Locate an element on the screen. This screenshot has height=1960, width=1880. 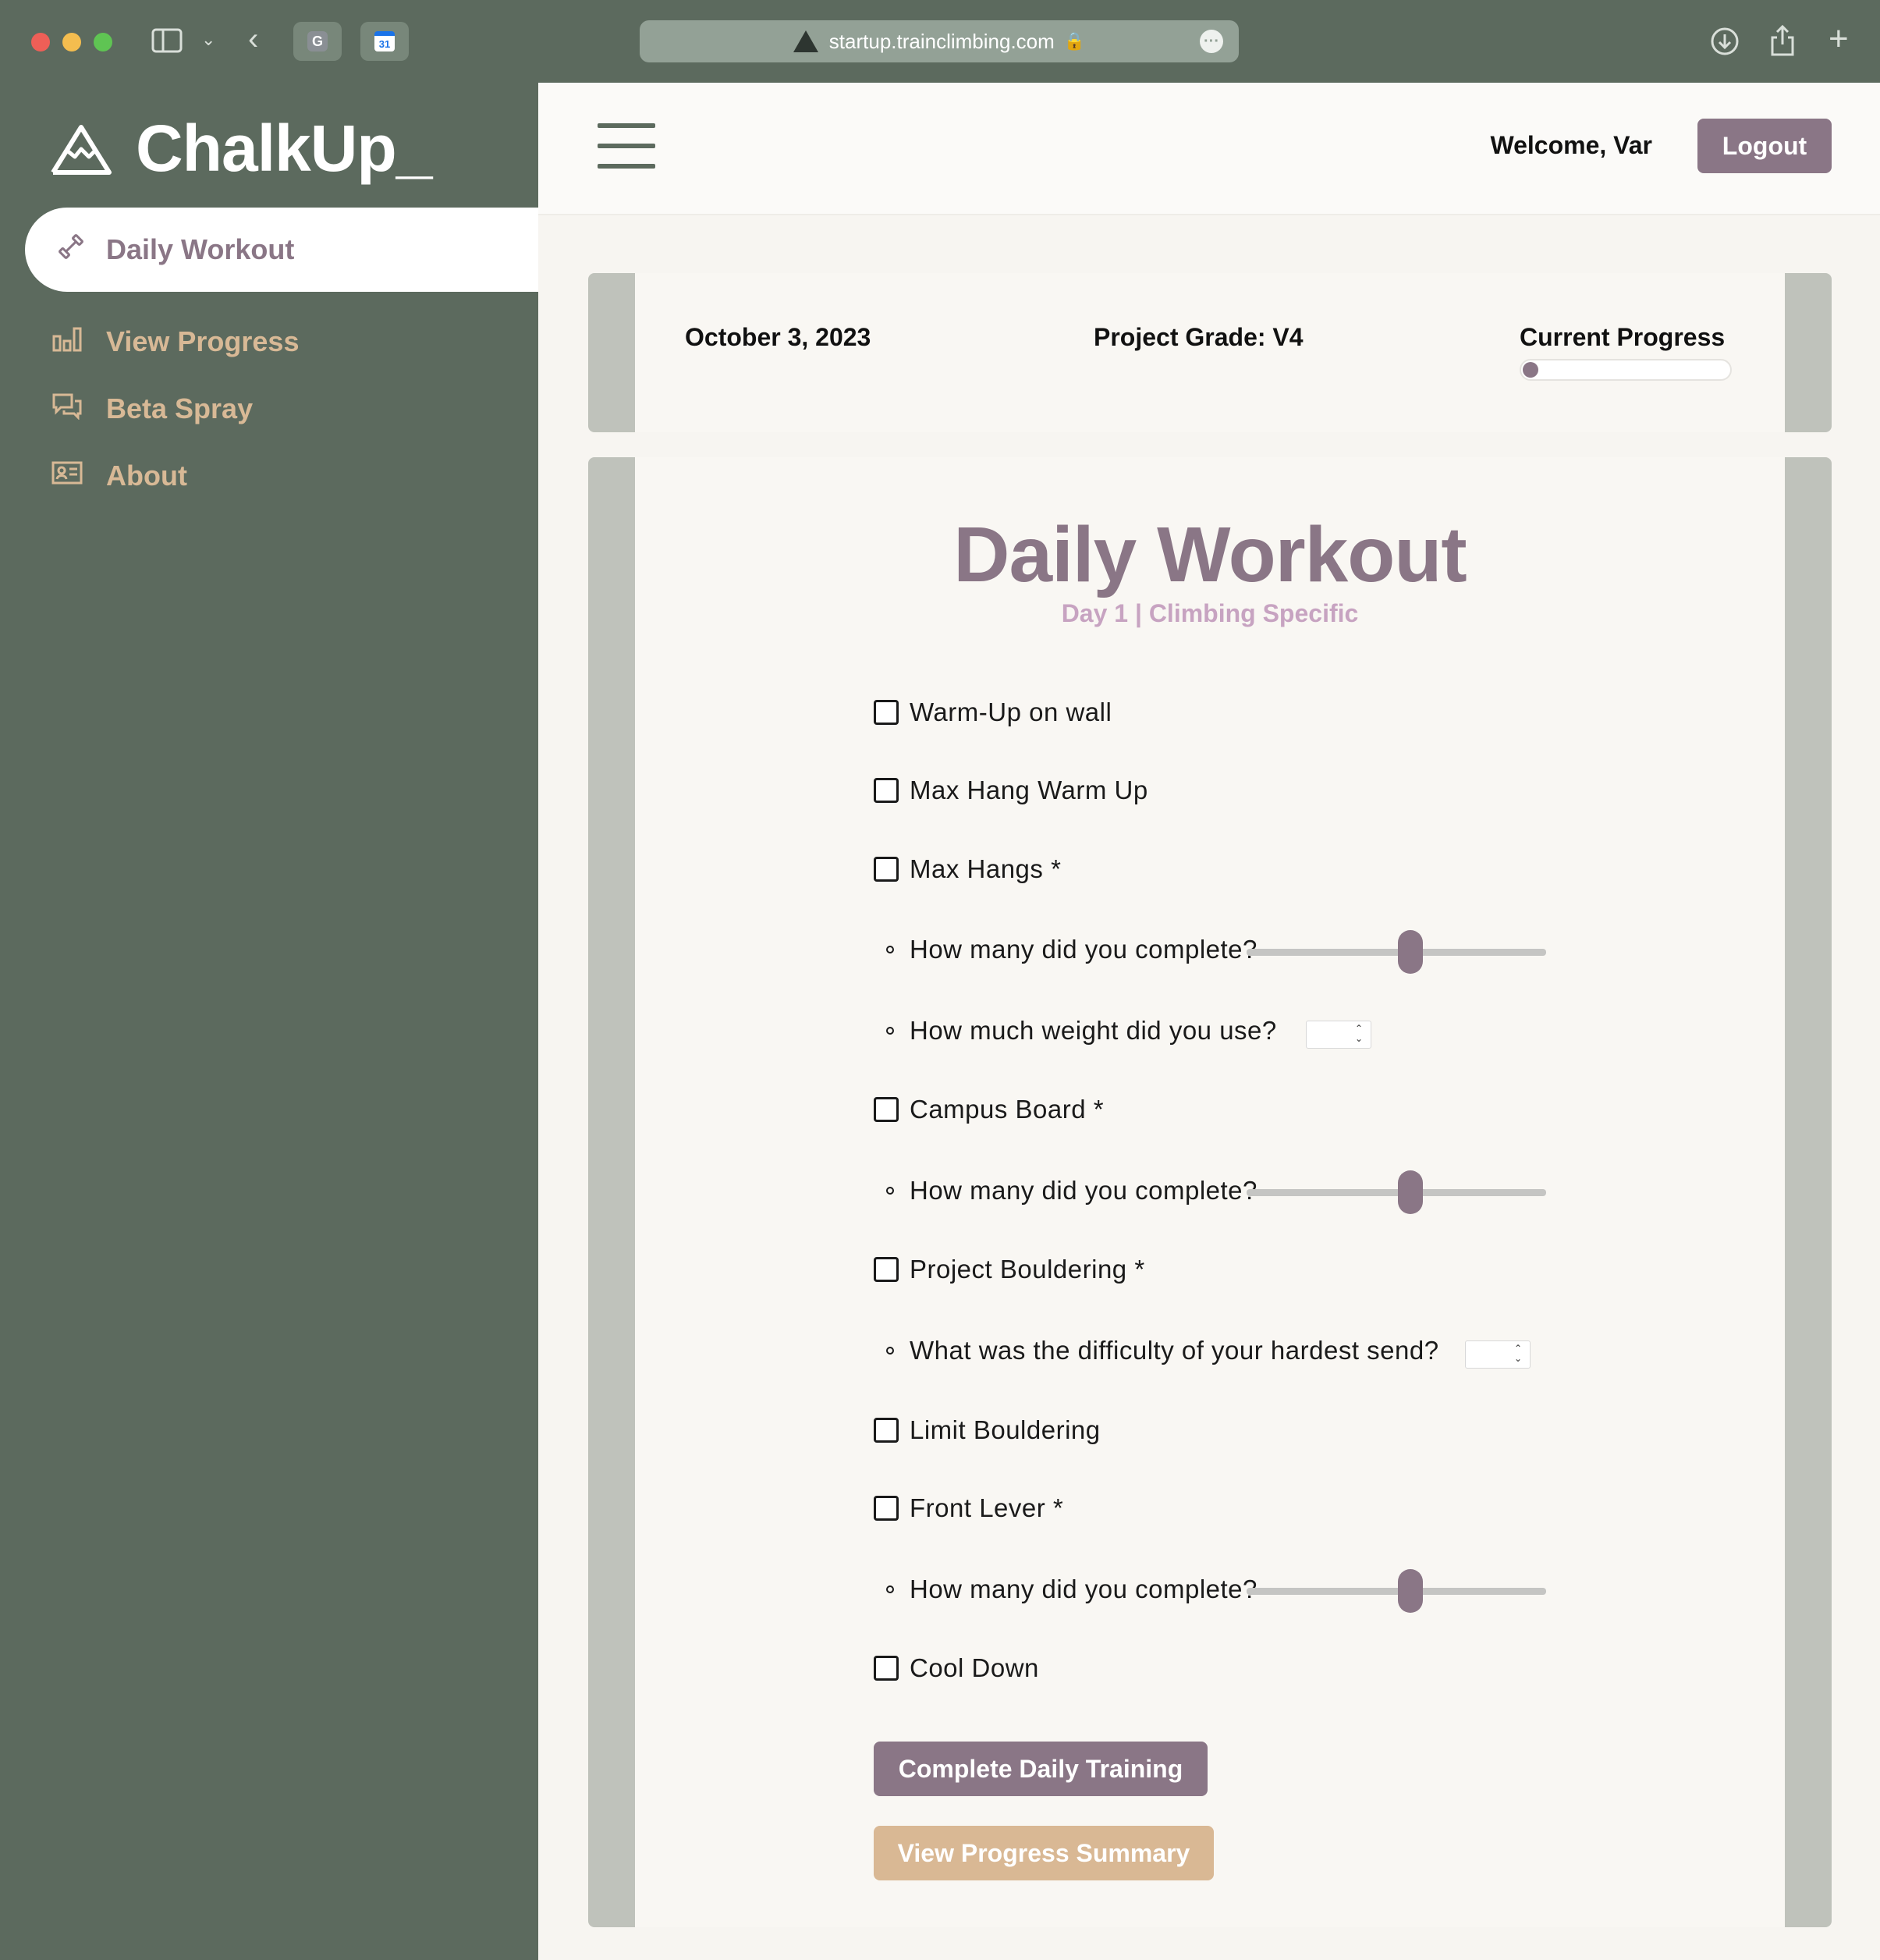
brand-logo: ChalkUp_ is located at coordinates (241, 149).